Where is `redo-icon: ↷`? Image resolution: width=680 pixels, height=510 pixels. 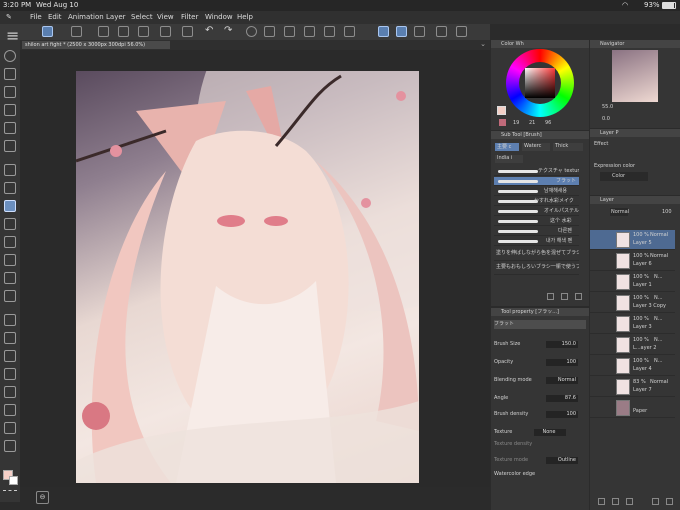 redo-icon: ↷ is located at coordinates (229, 31).